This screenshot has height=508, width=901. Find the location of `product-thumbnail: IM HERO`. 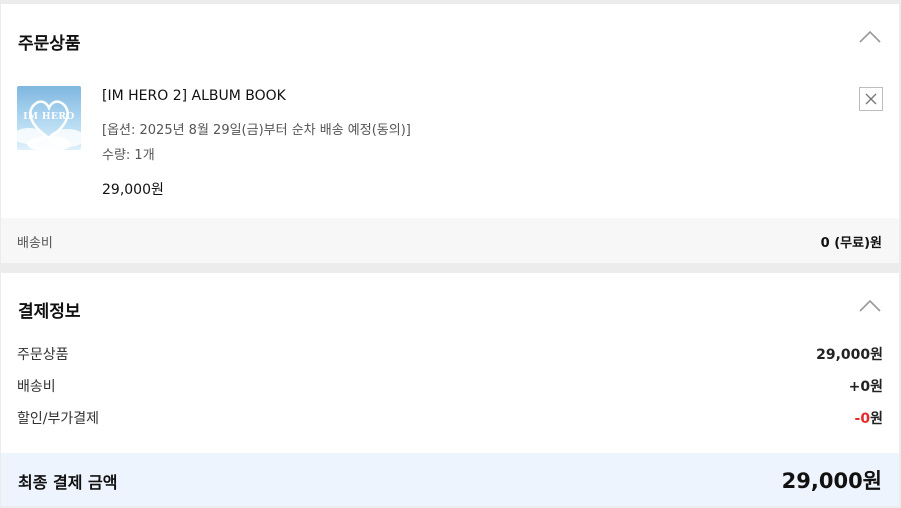

product-thumbnail: IM HERO is located at coordinates (49, 118).